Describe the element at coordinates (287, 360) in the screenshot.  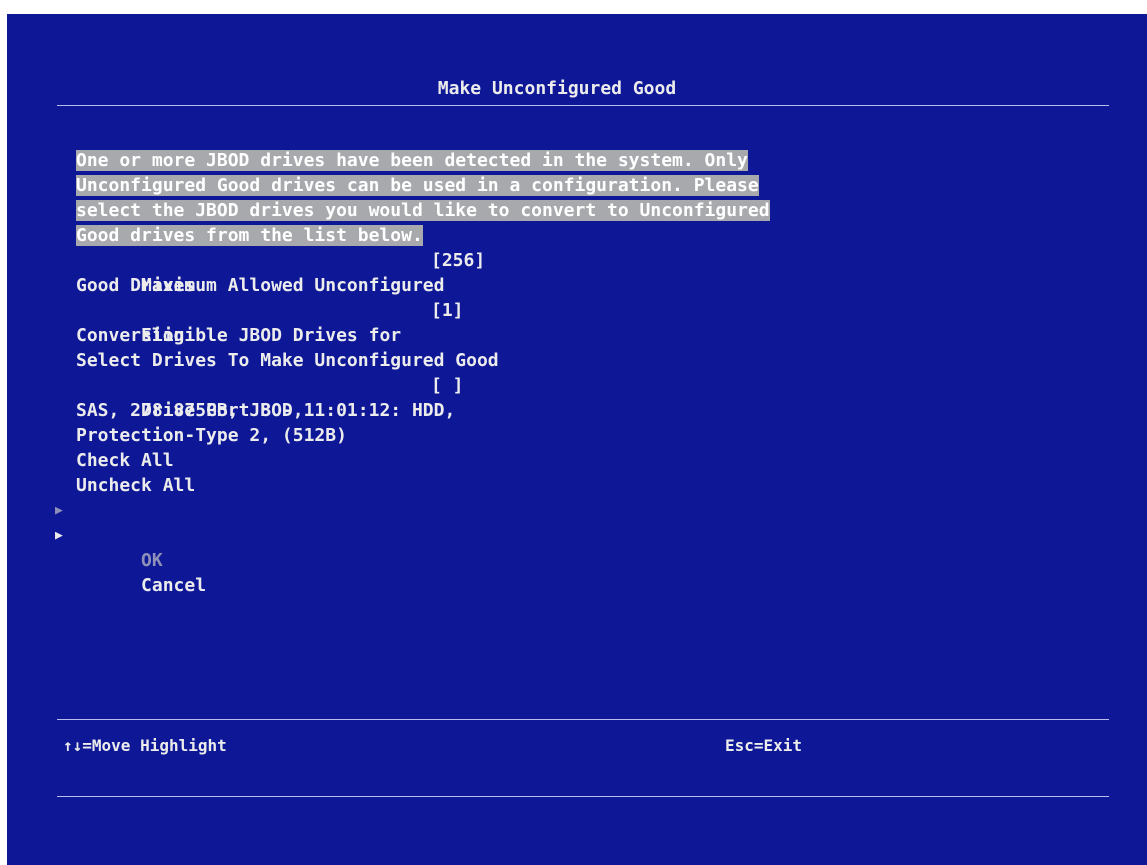
I see `select-drives-heading: Select Drives To Make Unconfigured Good` at that location.